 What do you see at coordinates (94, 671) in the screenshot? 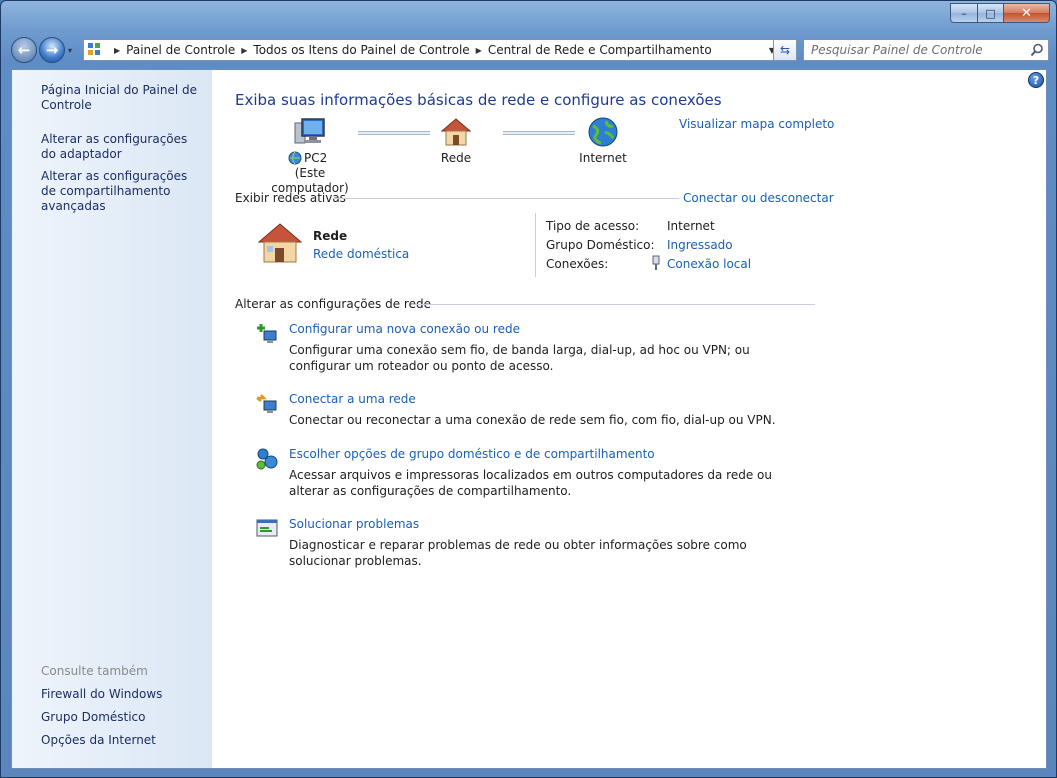
I see `see-also-heading: Consulte também` at bounding box center [94, 671].